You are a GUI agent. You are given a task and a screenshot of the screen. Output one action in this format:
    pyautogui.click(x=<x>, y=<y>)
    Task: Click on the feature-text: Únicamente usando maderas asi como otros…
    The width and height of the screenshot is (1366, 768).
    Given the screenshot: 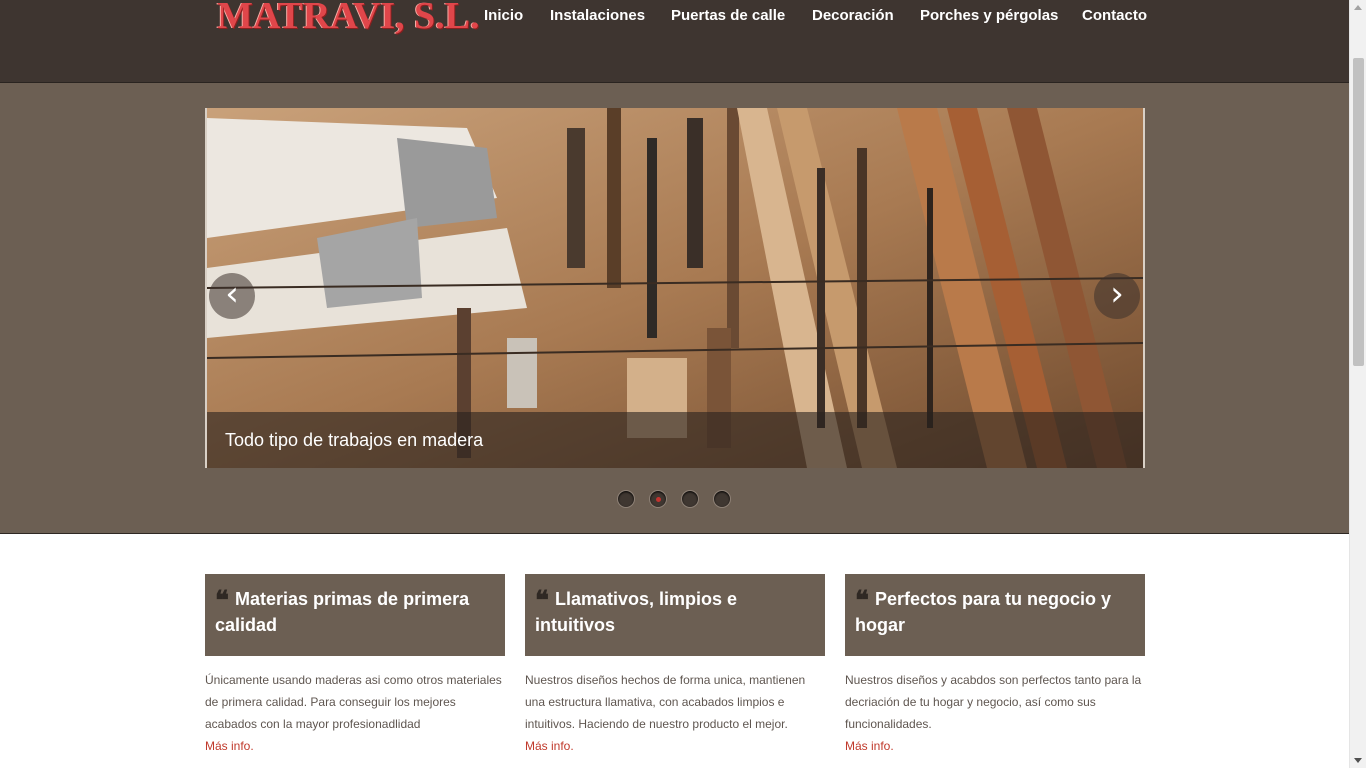 What is the action you would take?
    pyautogui.click(x=353, y=702)
    